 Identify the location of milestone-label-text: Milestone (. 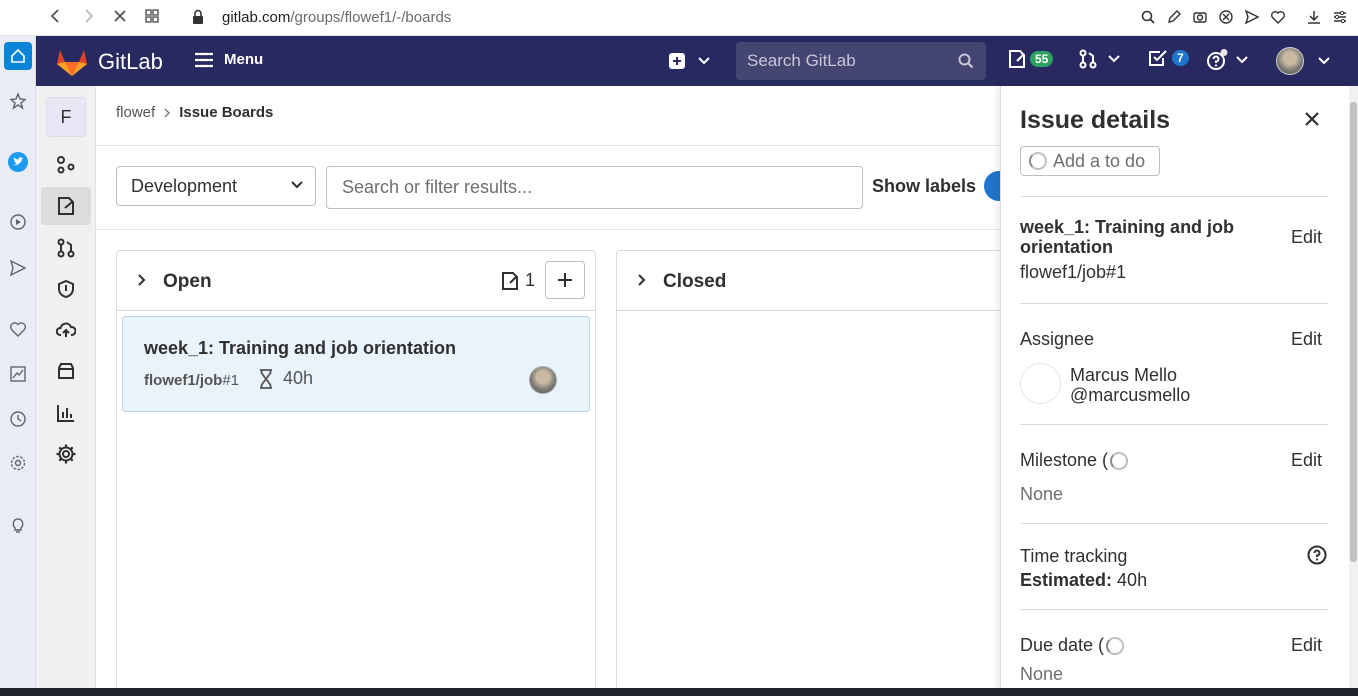
(1064, 460).